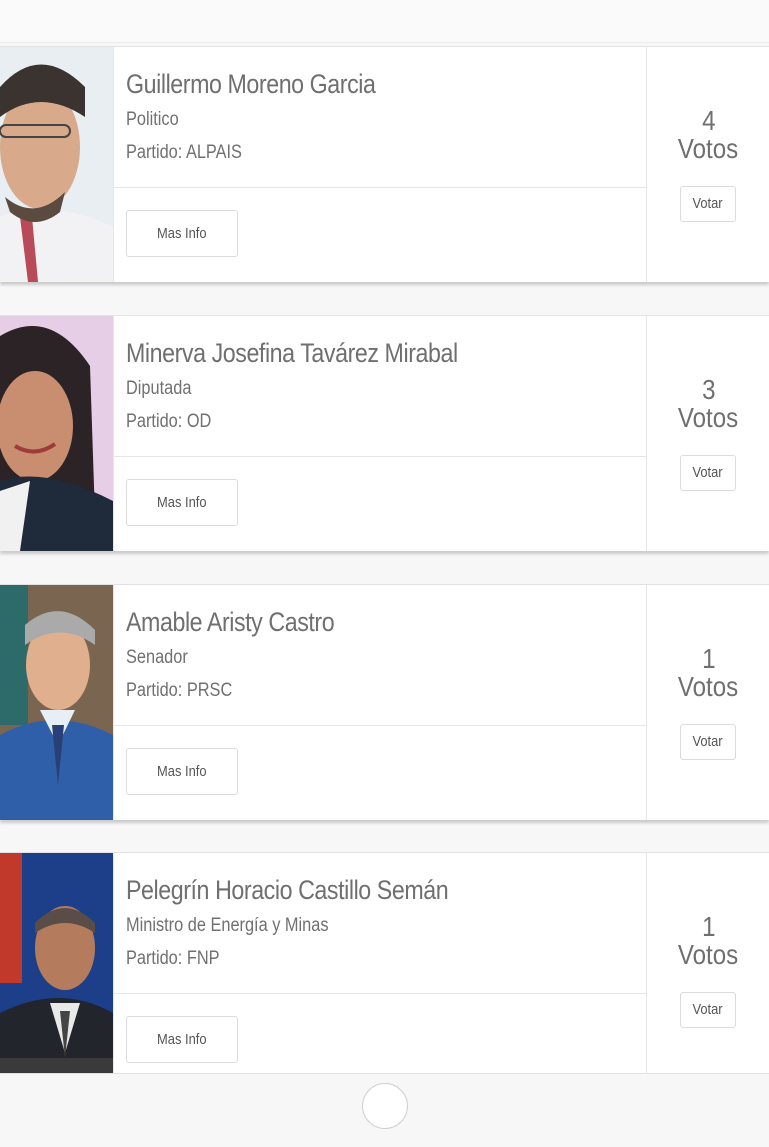  I want to click on candidate-role: Diputada, so click(159, 388).